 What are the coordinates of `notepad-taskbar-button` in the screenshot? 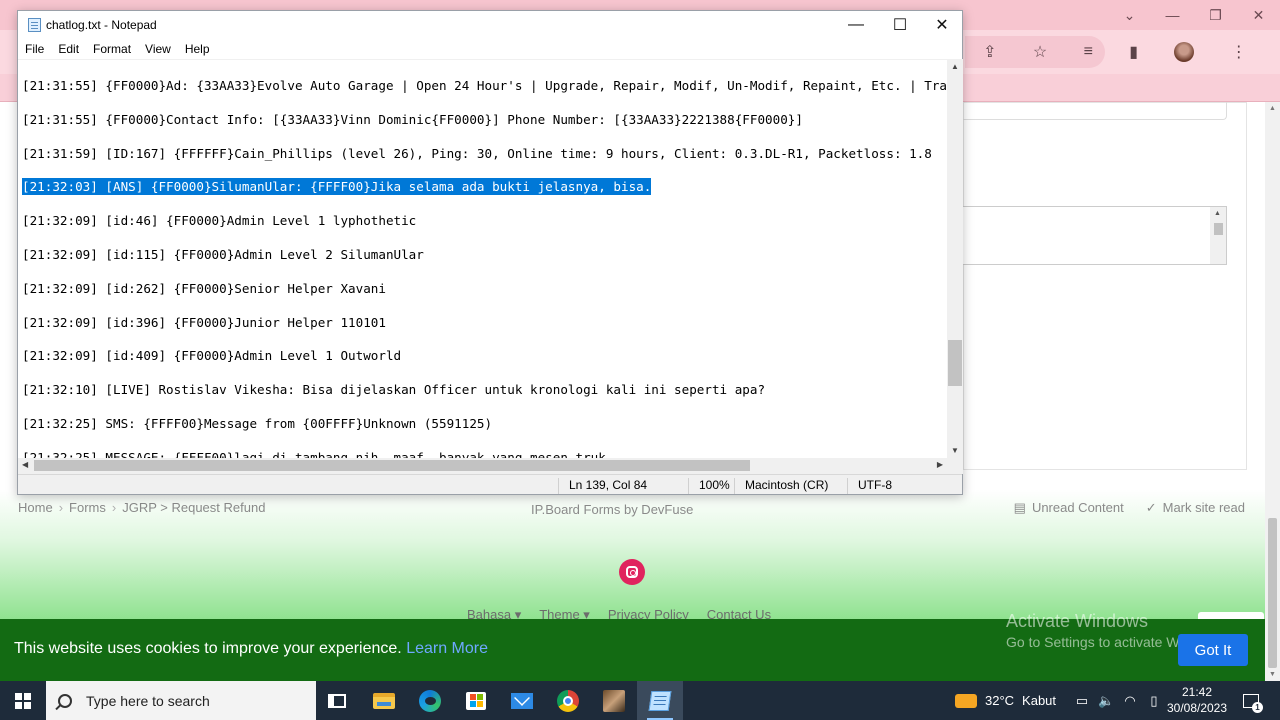 It's located at (660, 700).